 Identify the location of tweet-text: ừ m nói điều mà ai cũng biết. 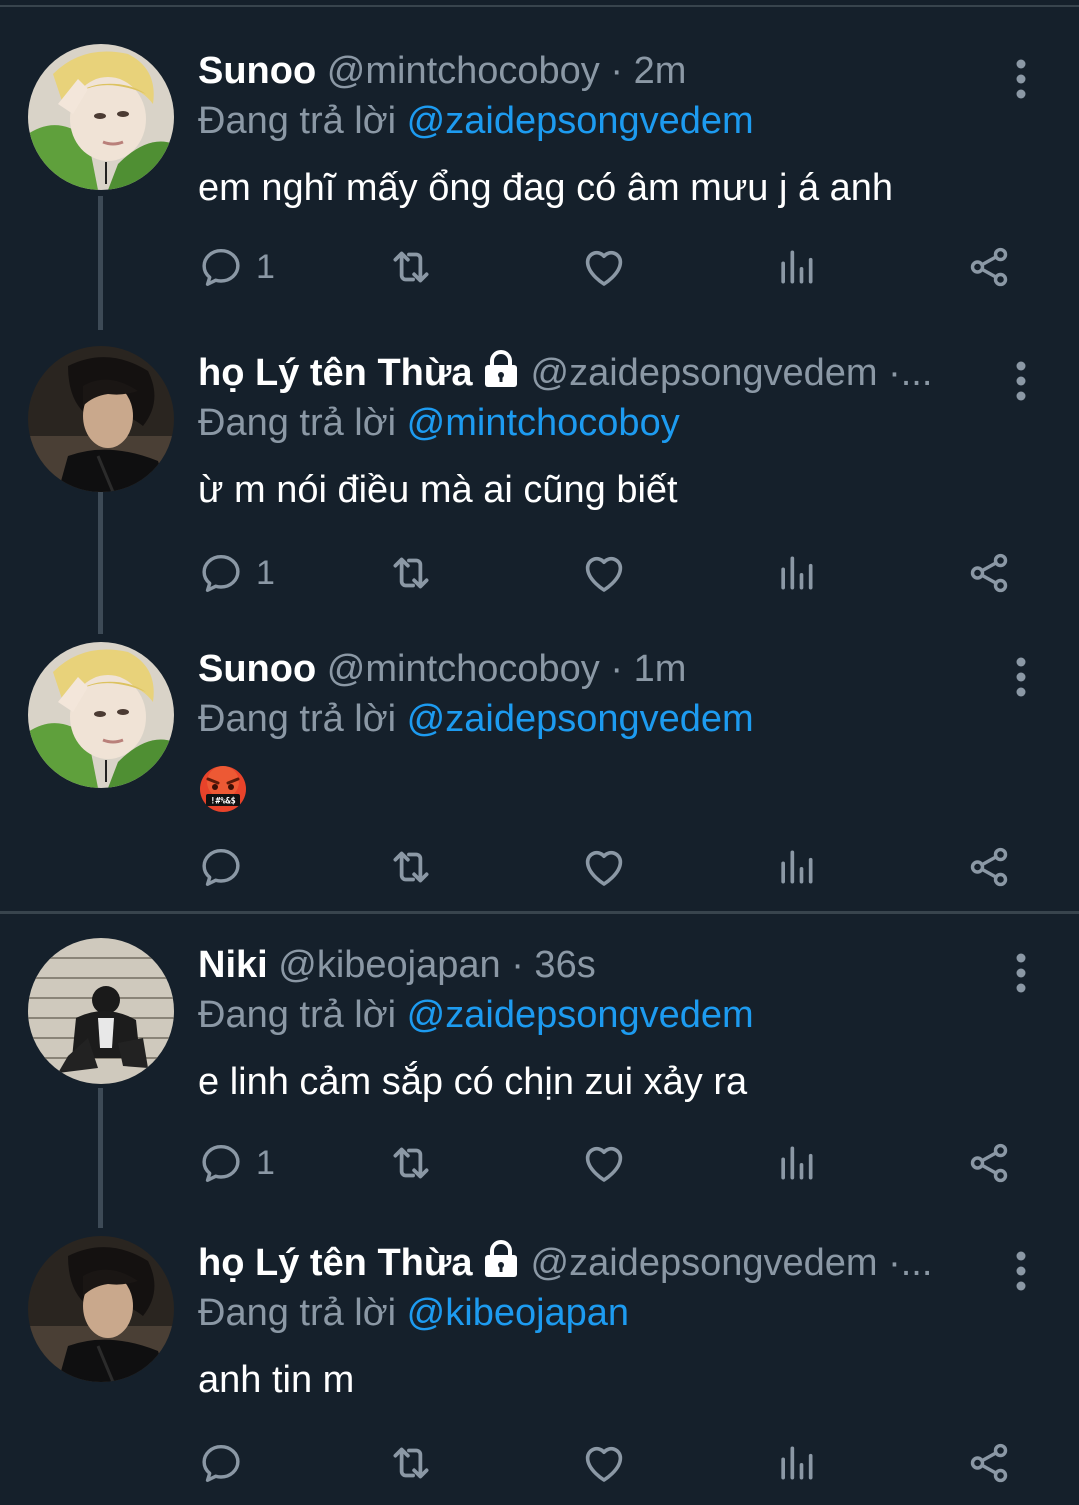
(438, 490).